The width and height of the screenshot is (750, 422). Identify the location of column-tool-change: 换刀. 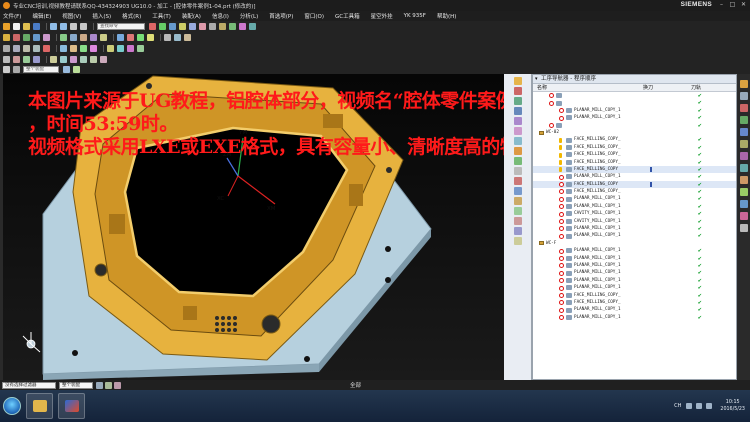
(663, 87).